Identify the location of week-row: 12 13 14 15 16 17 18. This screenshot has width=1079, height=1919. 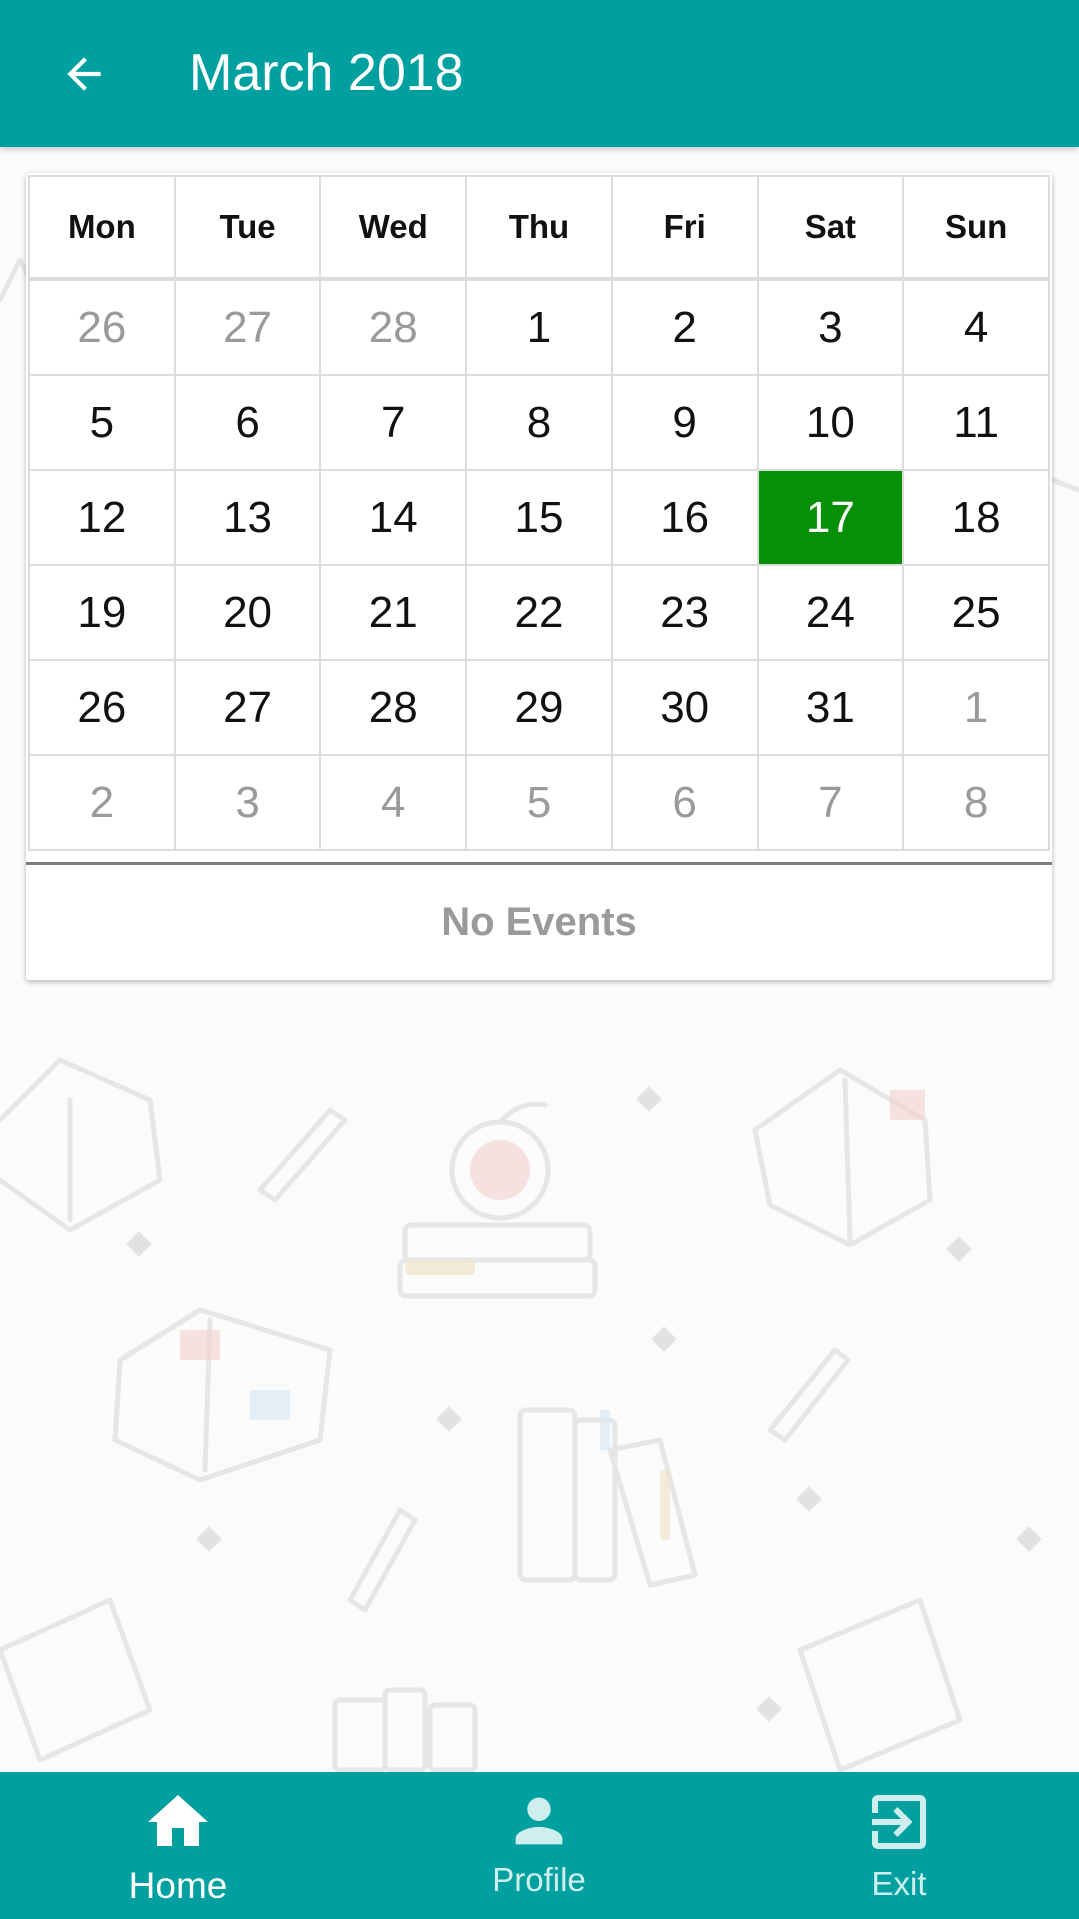
(539, 517).